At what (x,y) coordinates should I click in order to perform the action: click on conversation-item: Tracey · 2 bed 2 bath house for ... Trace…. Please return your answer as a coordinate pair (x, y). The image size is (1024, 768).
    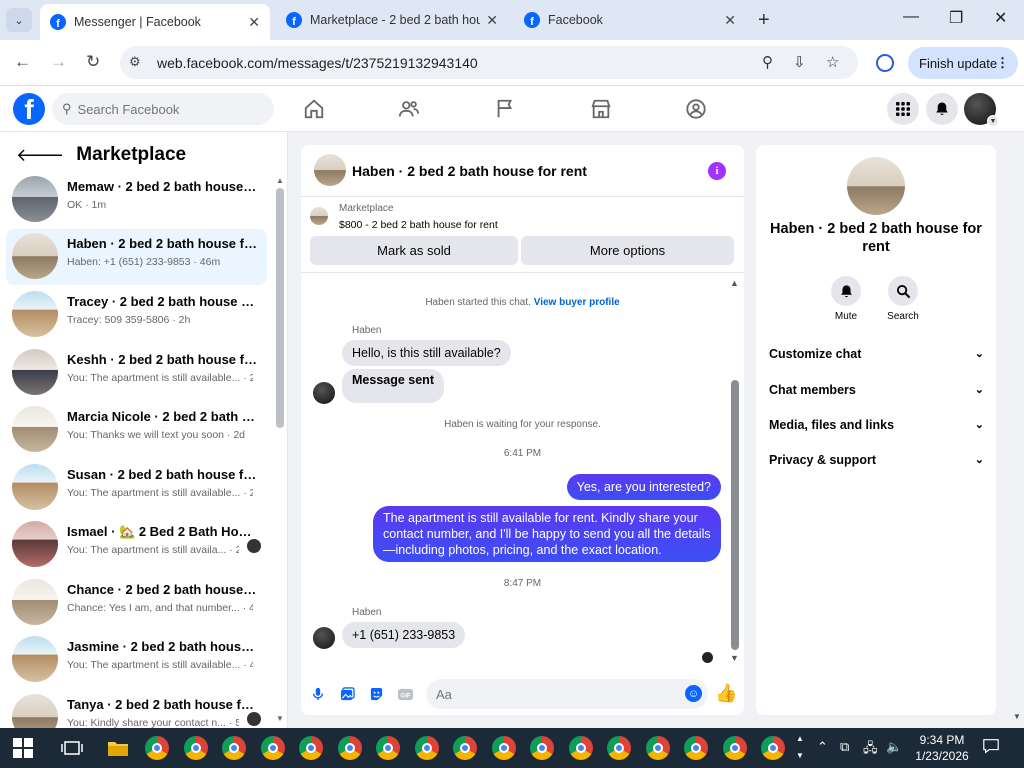
    Looking at the image, I should click on (136, 315).